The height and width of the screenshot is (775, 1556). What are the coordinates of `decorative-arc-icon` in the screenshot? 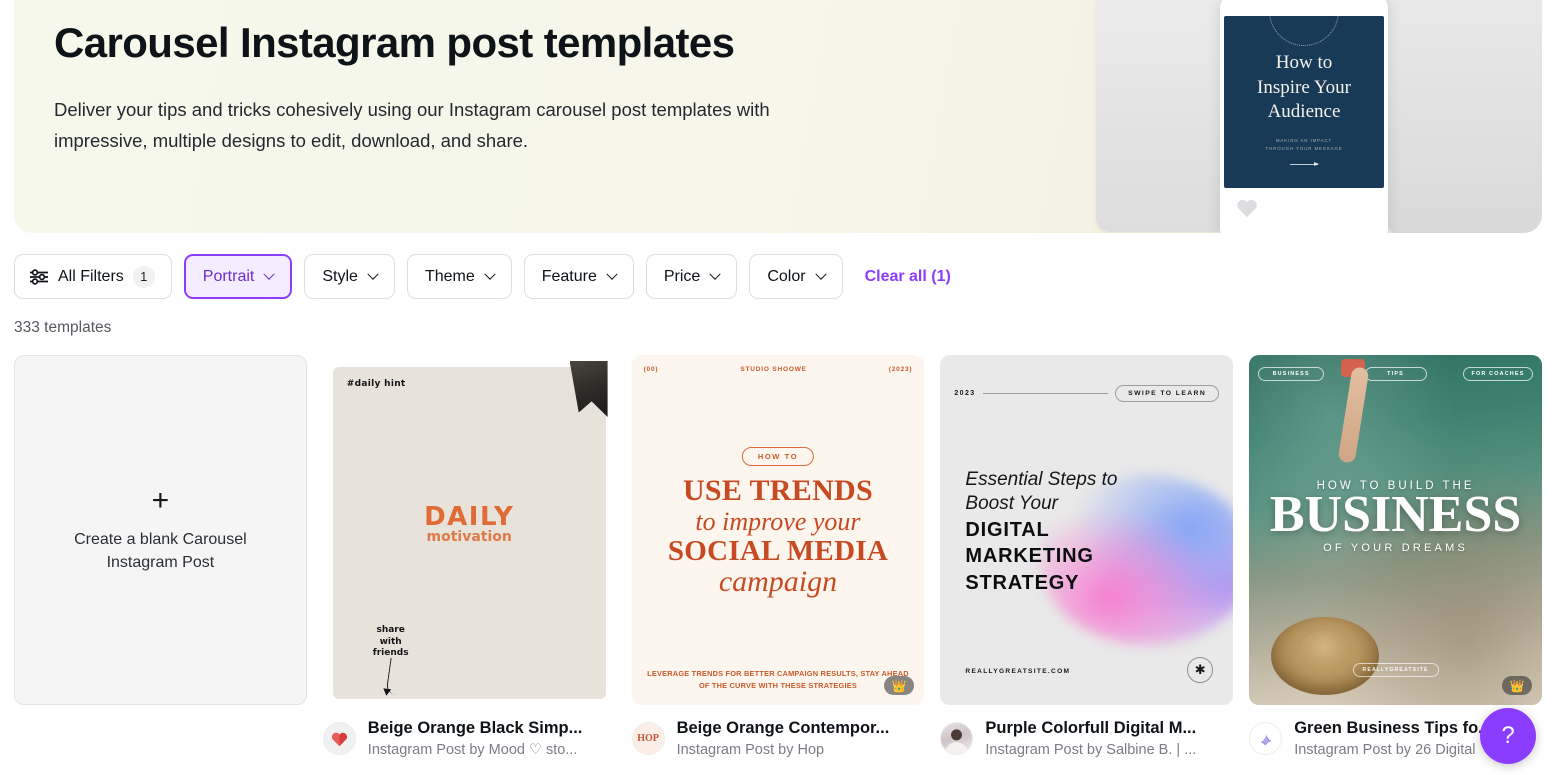 It's located at (1304, 31).